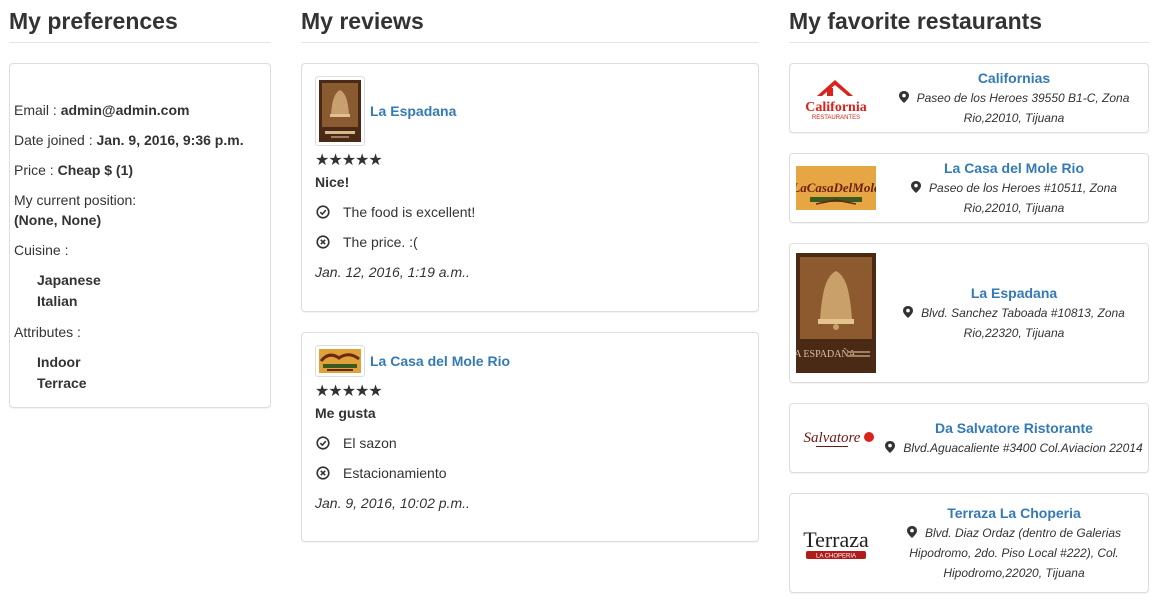 The image size is (1158, 605). Describe the element at coordinates (413, 111) in the screenshot. I see `review-restaurant-link: La Espadana` at that location.